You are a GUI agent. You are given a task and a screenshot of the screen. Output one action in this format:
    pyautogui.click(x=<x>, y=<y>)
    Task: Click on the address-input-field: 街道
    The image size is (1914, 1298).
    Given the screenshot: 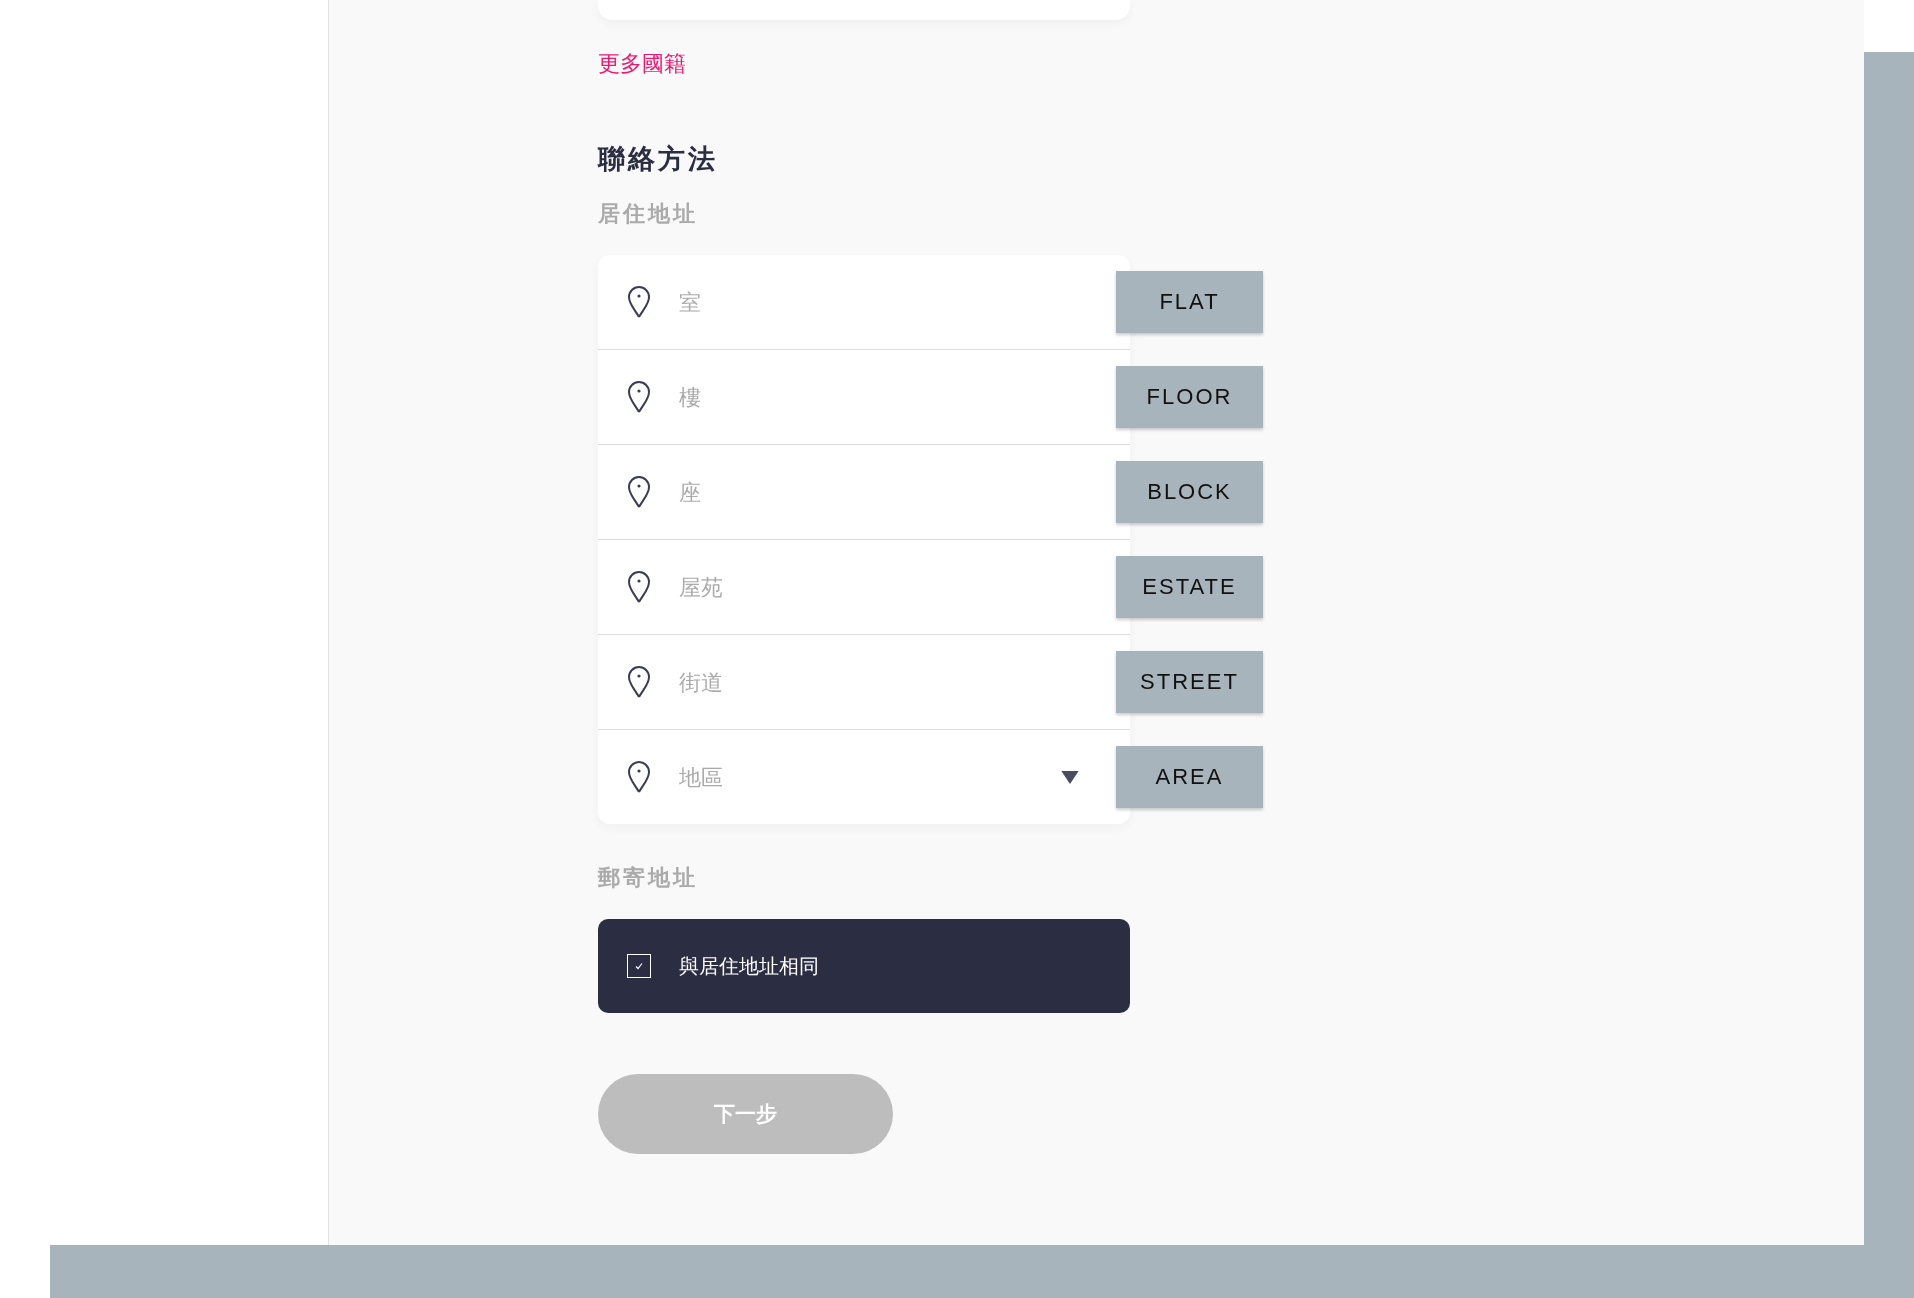 What is the action you would take?
    pyautogui.click(x=869, y=682)
    